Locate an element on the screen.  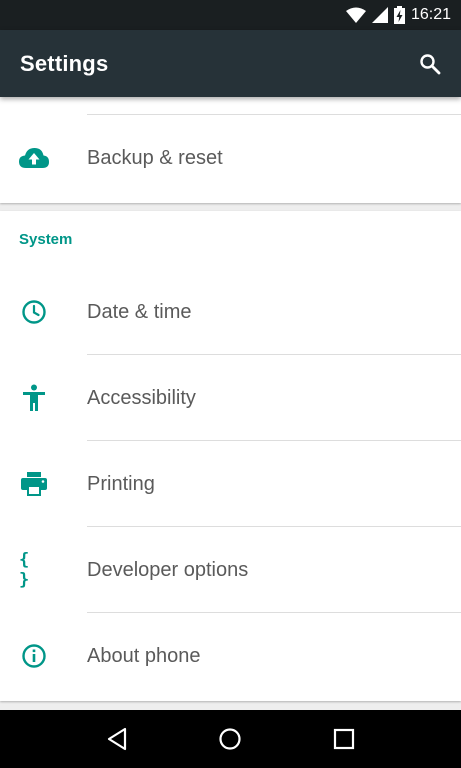
personal-section-card: Backup & reset is located at coordinates (230, 150).